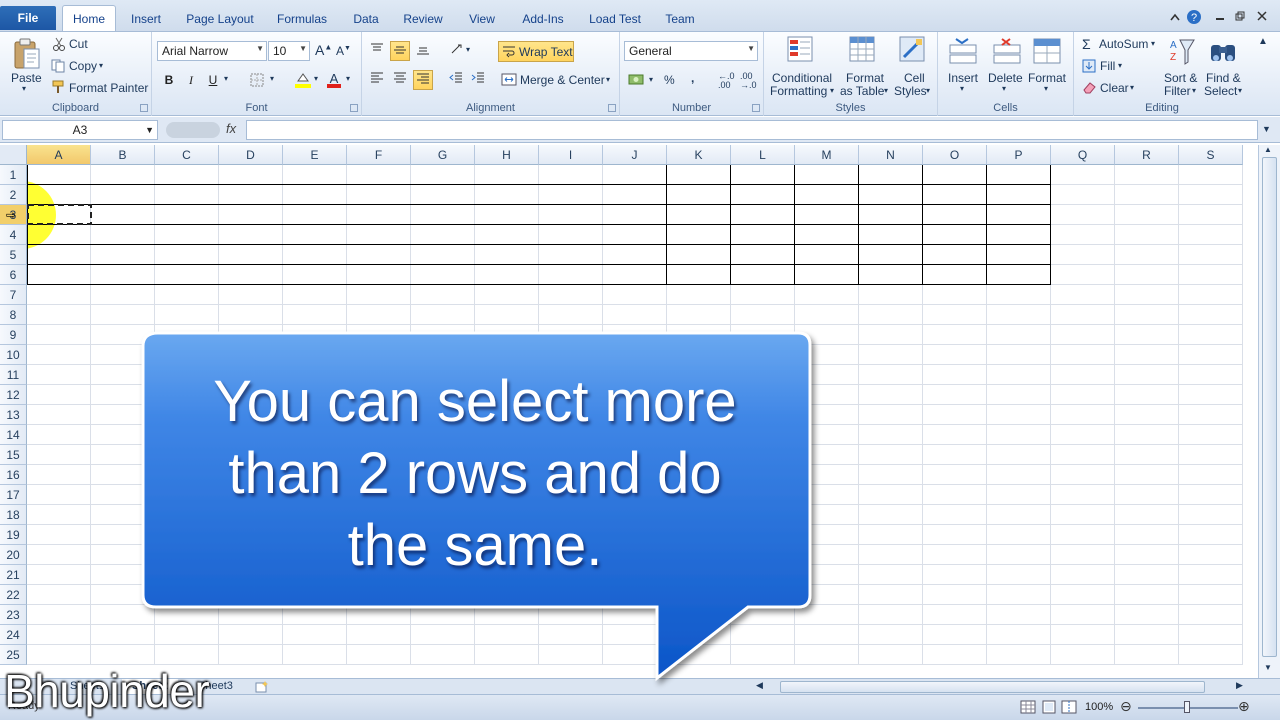 The image size is (1280, 720). Describe the element at coordinates (832, 90) in the screenshot. I see `conditional-formatting-dropdown-icon: ▾` at that location.